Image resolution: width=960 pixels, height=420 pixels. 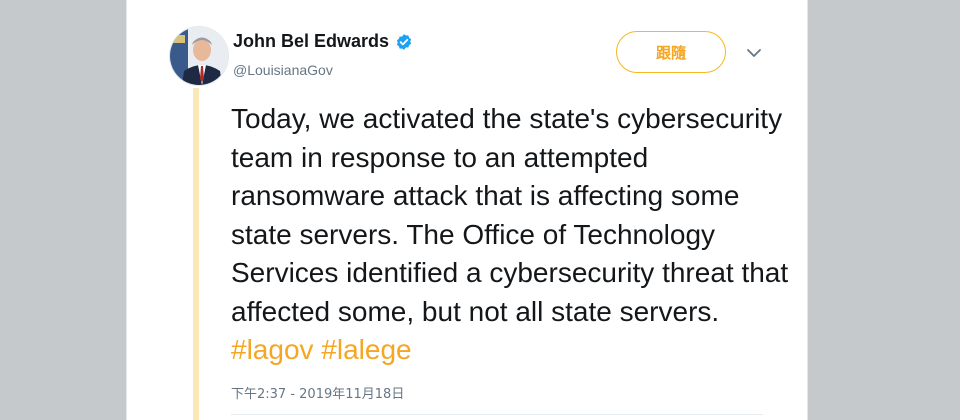 I want to click on divider, so click(x=497, y=414).